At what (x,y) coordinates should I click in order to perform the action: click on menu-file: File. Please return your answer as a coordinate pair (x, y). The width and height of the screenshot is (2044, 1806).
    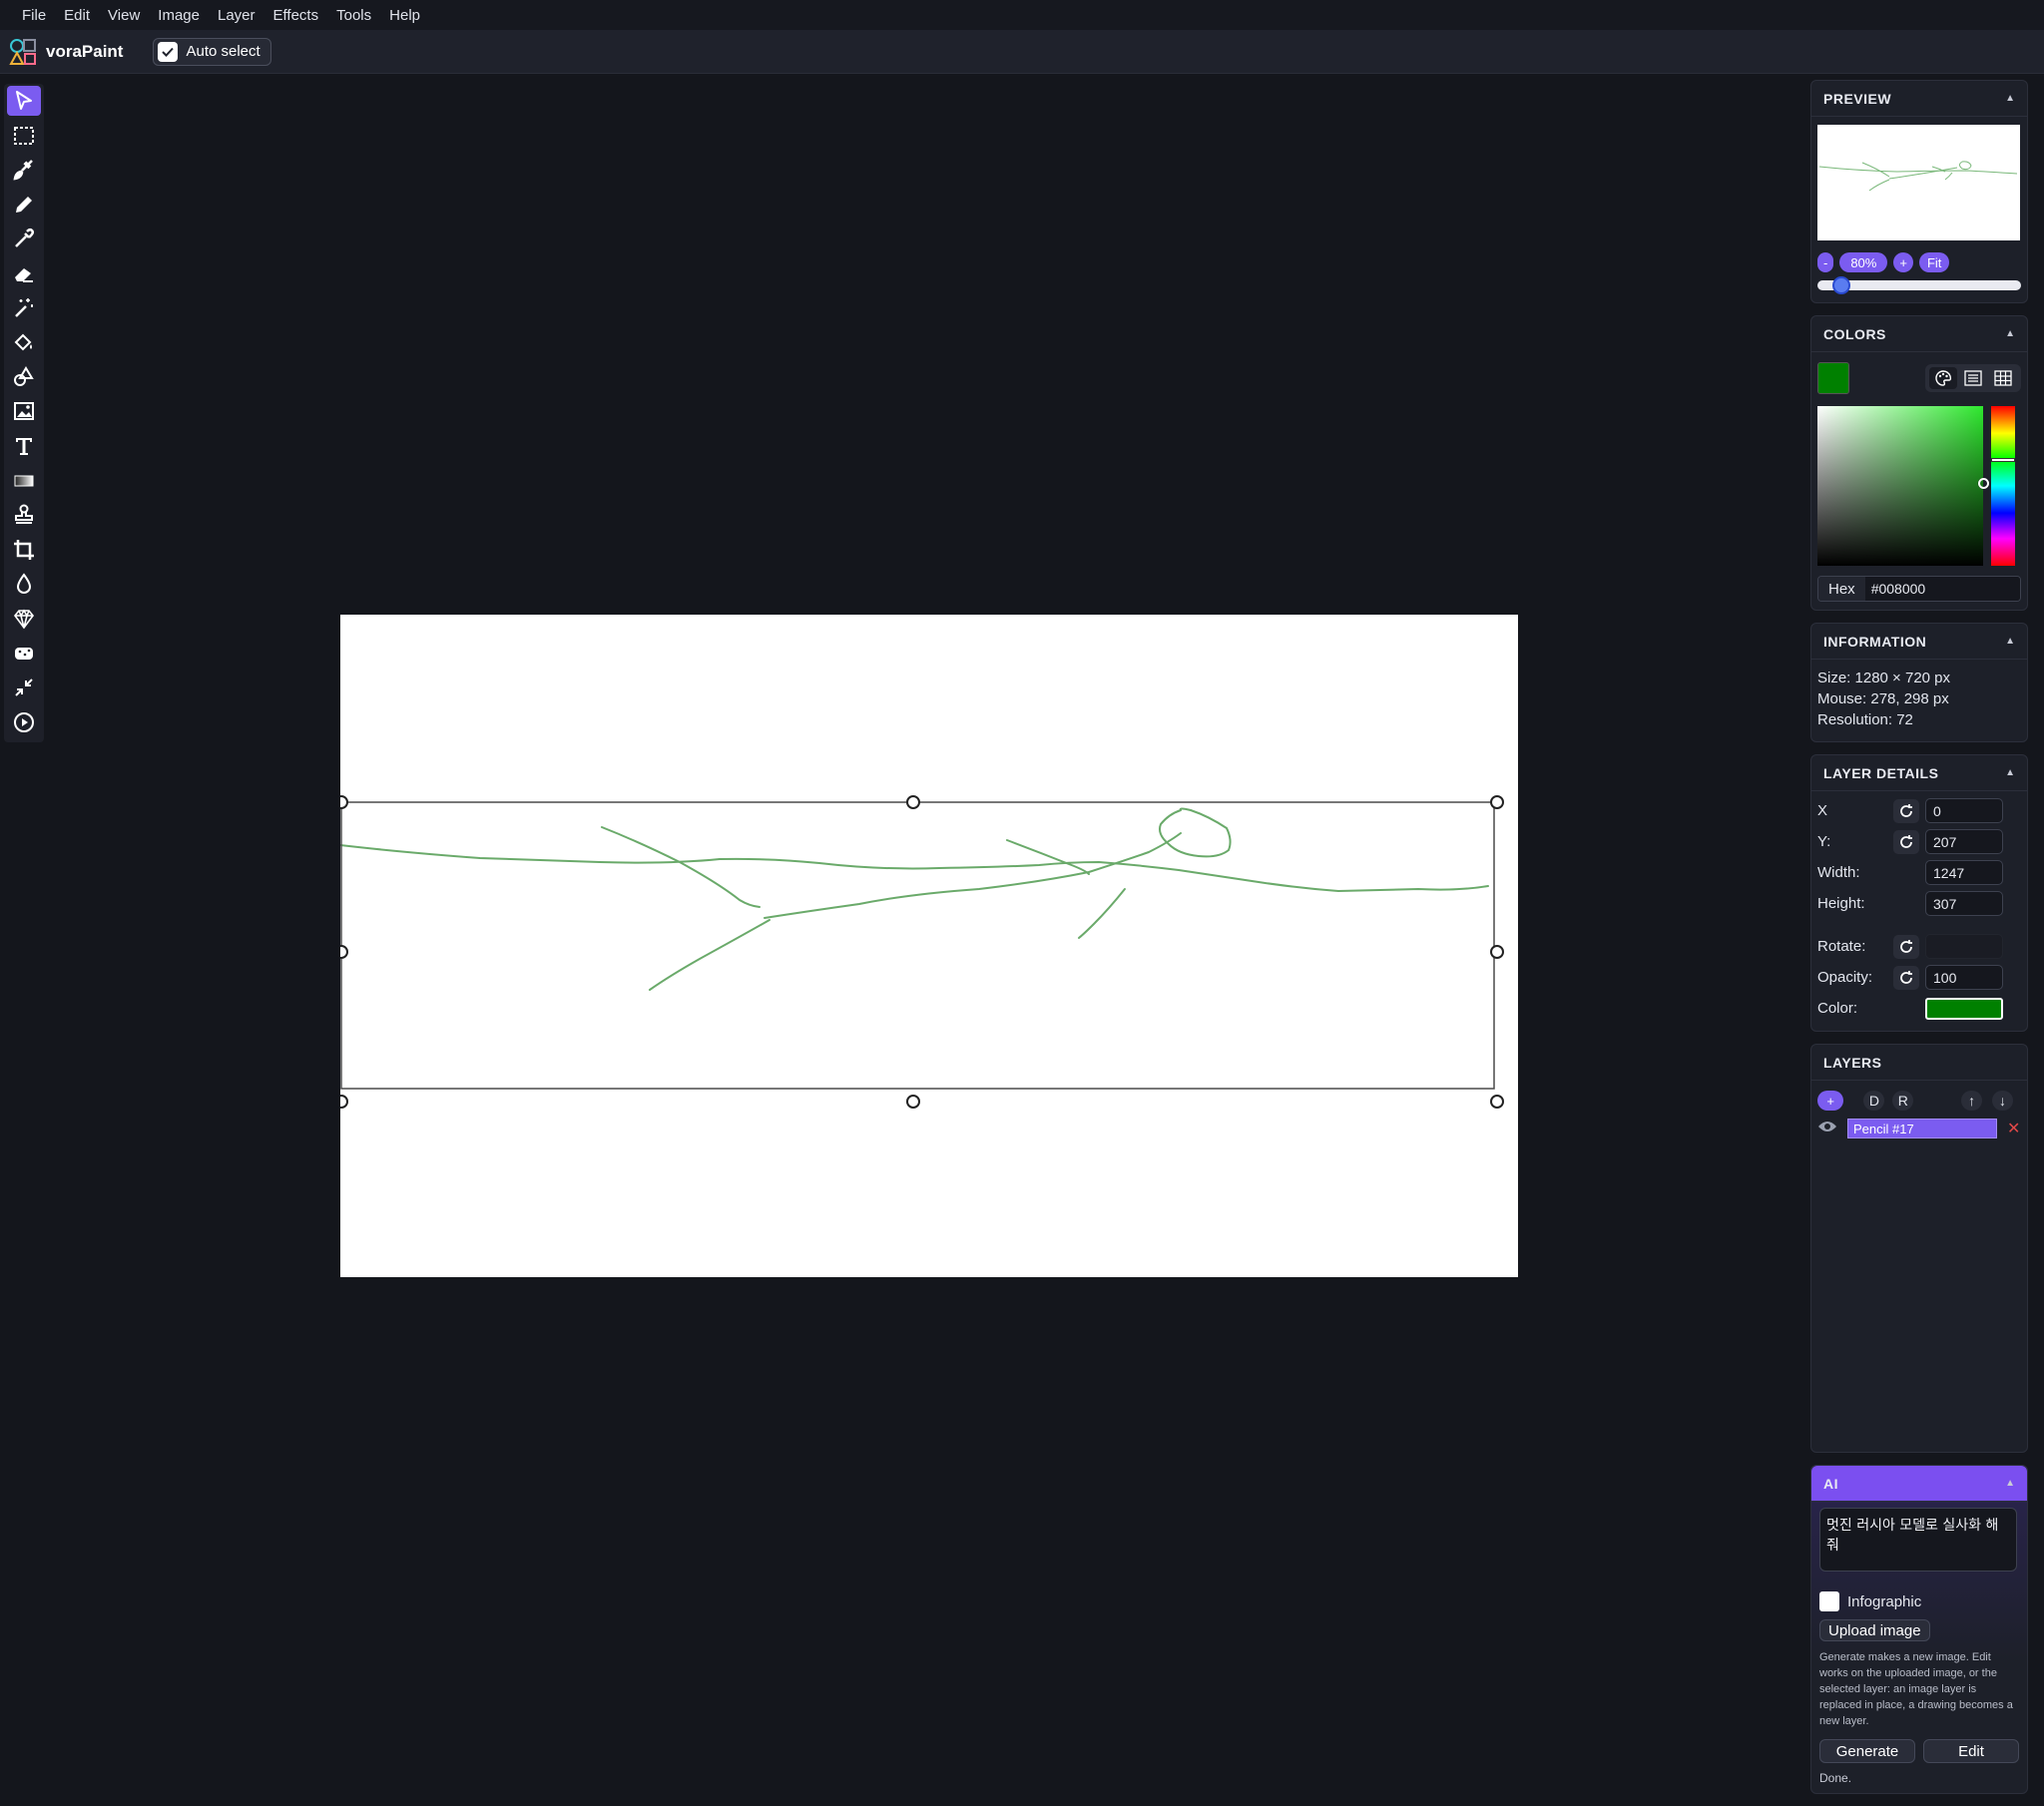
    Looking at the image, I should click on (34, 15).